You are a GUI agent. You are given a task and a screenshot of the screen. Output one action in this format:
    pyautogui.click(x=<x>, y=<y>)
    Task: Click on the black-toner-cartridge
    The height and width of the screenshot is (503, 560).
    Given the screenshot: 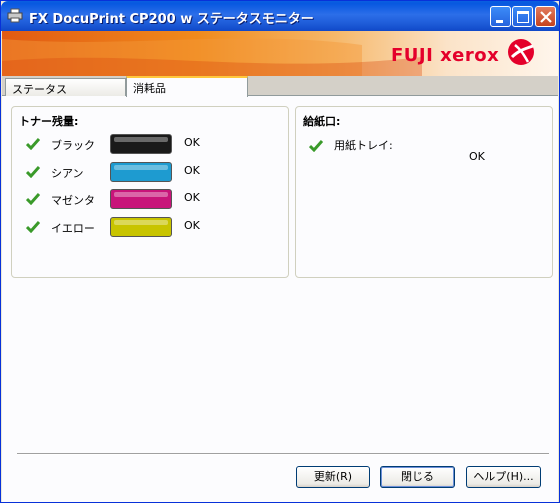 What is the action you would take?
    pyautogui.click(x=141, y=144)
    